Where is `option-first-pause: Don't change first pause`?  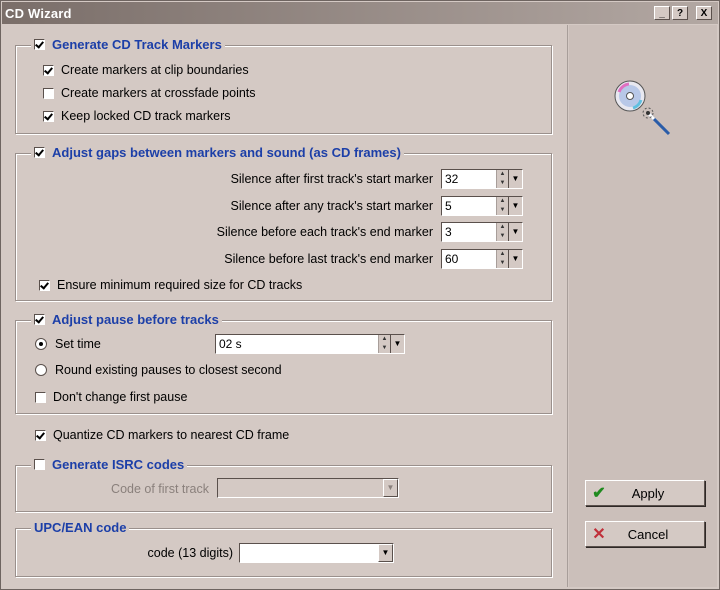 option-first-pause: Don't change first pause is located at coordinates (111, 397).